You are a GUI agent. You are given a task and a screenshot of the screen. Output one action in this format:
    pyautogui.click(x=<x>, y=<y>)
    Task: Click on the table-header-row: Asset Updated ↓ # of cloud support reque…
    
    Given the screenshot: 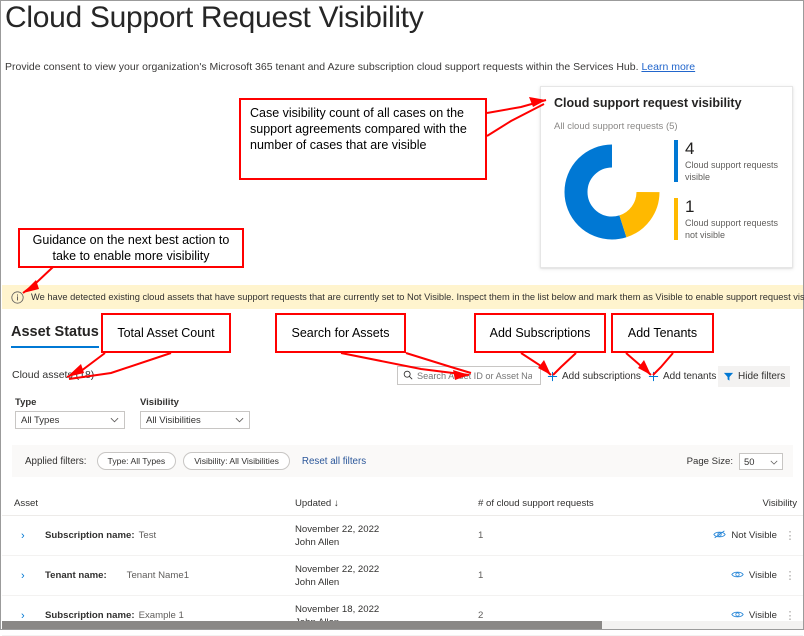 What is the action you would take?
    pyautogui.click(x=402, y=503)
    